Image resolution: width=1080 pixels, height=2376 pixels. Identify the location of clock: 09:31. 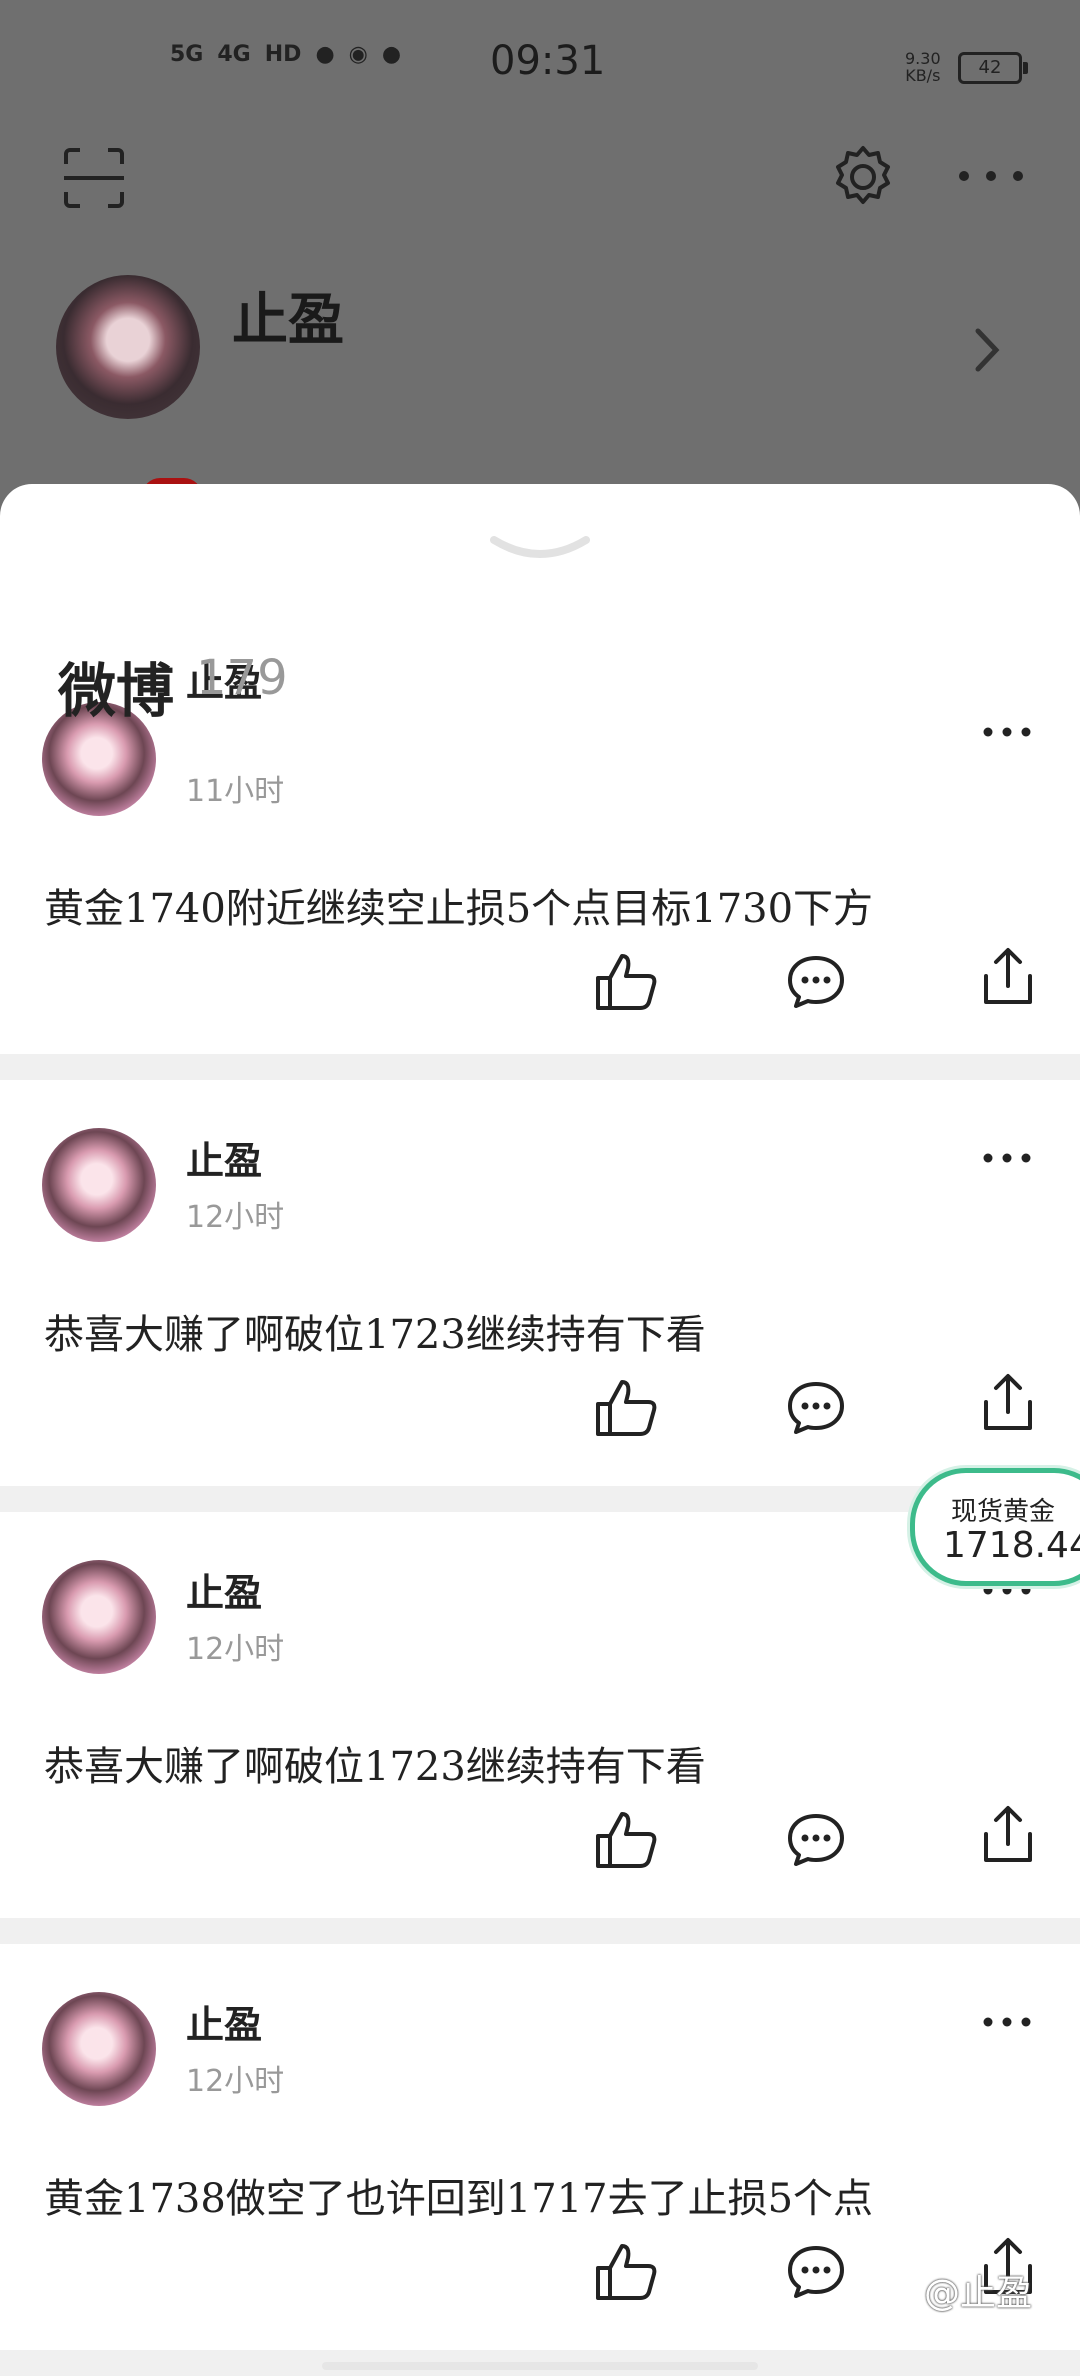
(548, 61).